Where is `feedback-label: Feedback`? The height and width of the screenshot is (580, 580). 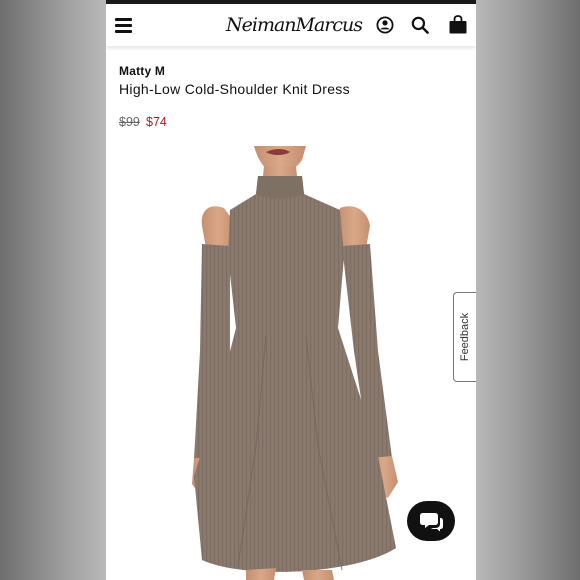 feedback-label: Feedback is located at coordinates (465, 337).